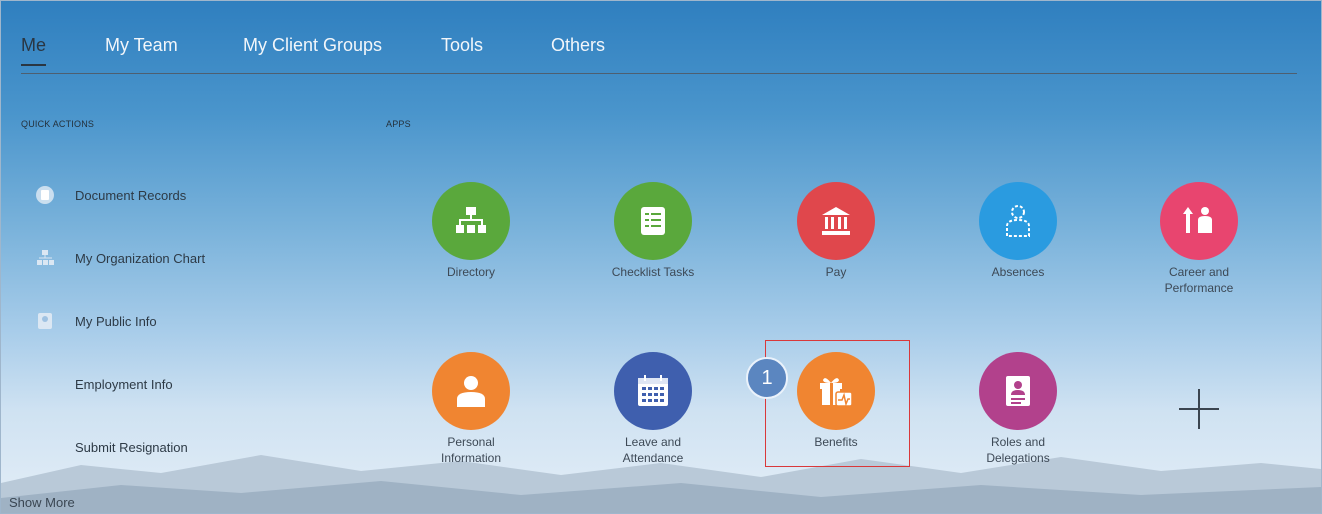 Image resolution: width=1322 pixels, height=514 pixels. I want to click on app-pay: Pay, so click(836, 231).